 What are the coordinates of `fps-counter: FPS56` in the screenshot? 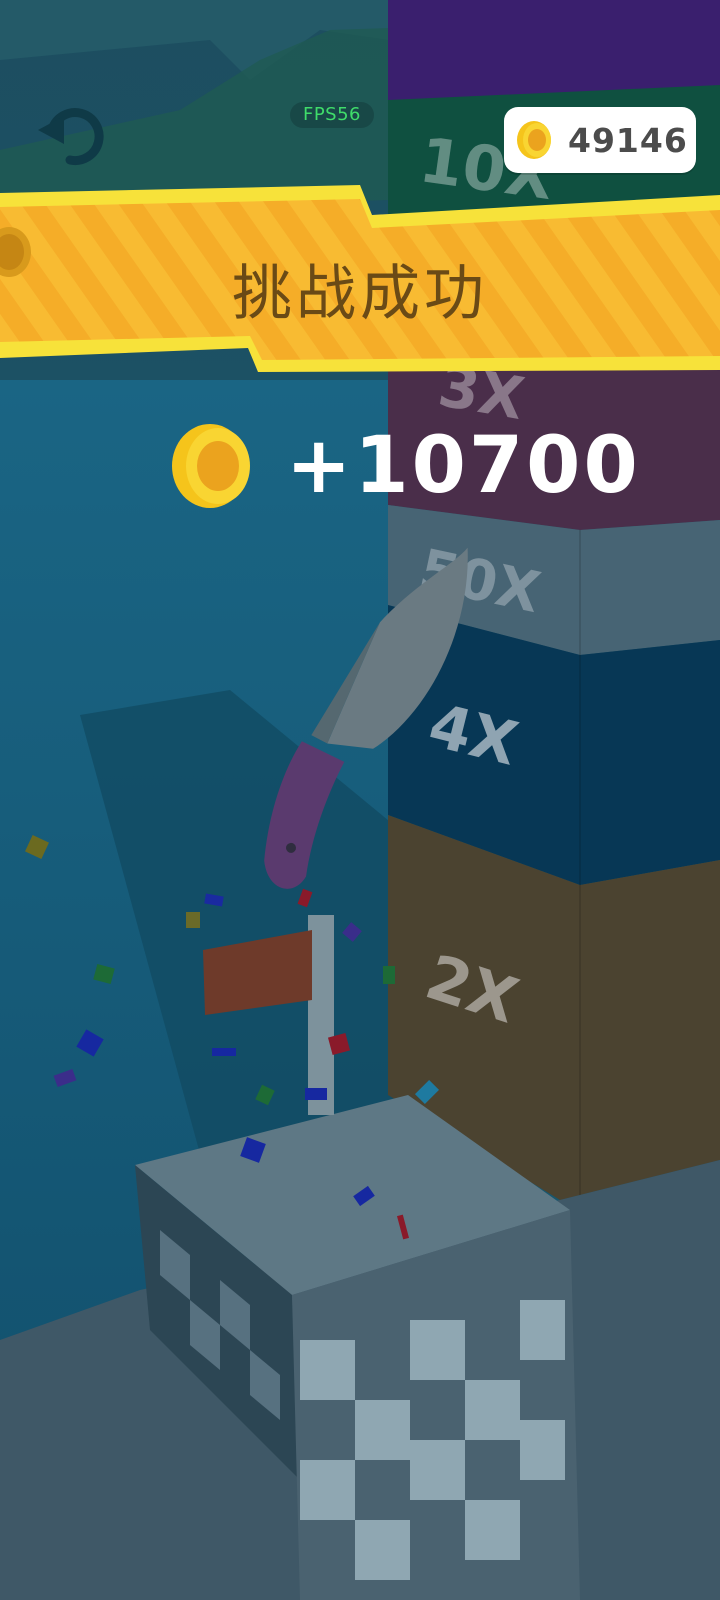 It's located at (332, 115).